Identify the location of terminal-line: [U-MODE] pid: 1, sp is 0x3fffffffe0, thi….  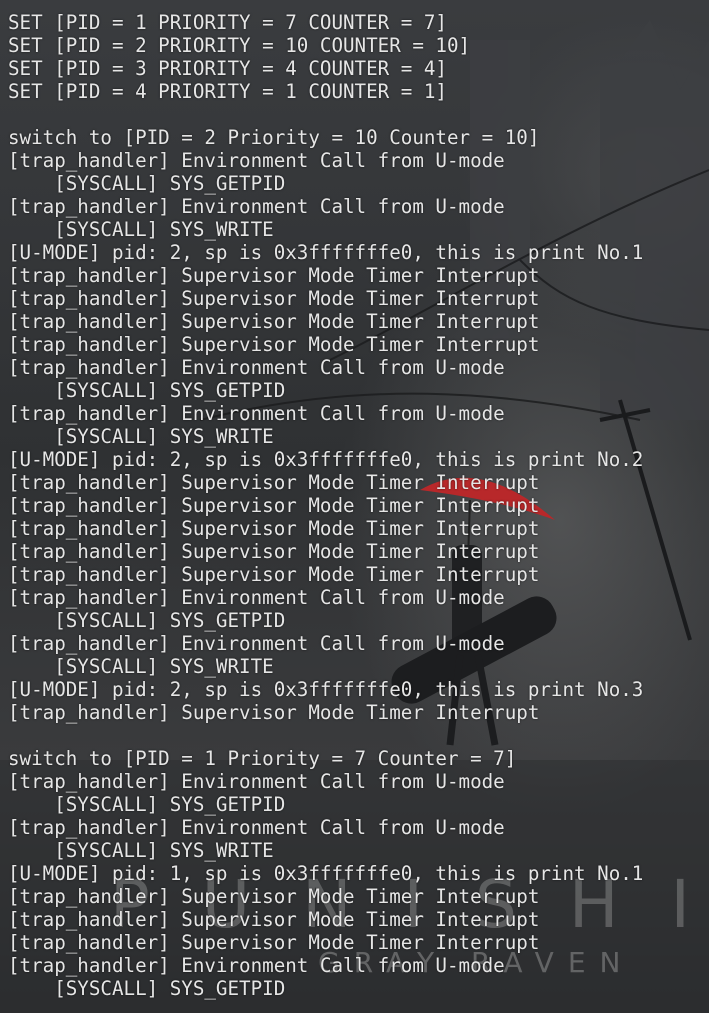
(326, 873).